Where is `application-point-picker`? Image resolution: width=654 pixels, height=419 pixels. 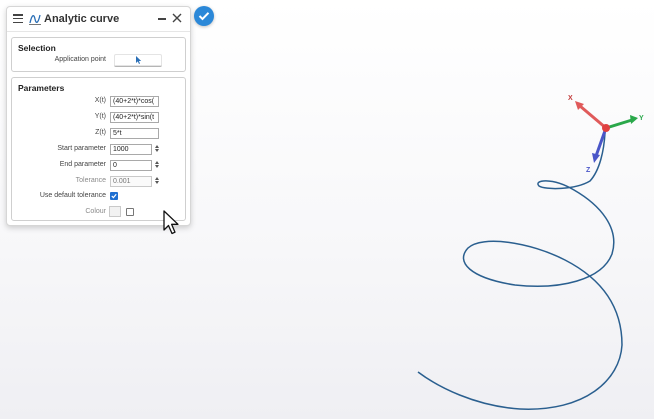 application-point-picker is located at coordinates (138, 60).